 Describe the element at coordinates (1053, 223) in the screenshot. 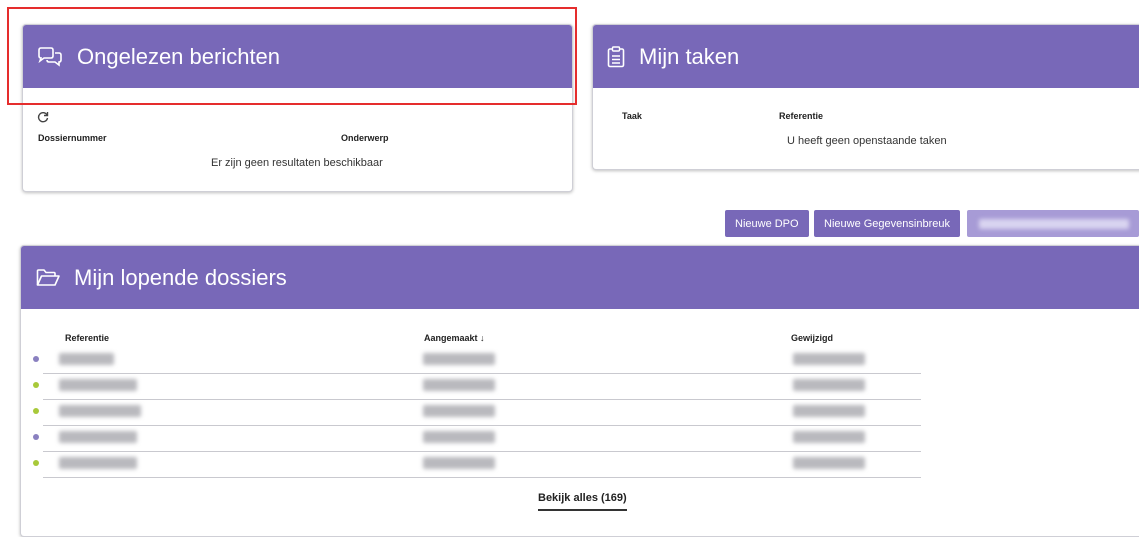

I see `redacted-button` at that location.